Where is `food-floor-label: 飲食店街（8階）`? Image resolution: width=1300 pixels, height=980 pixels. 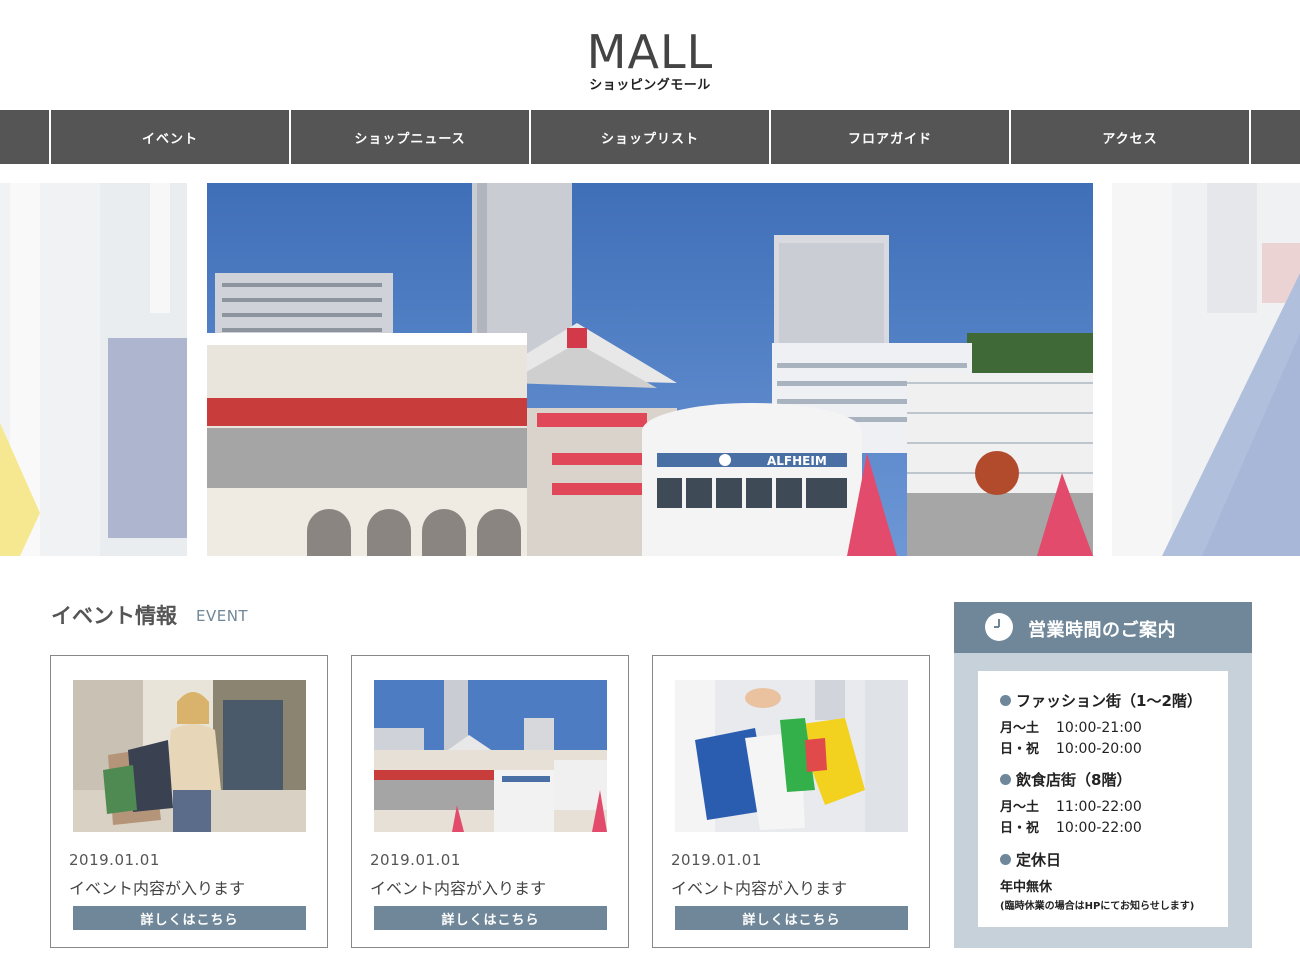 food-floor-label: 飲食店街（8階） is located at coordinates (1065, 779).